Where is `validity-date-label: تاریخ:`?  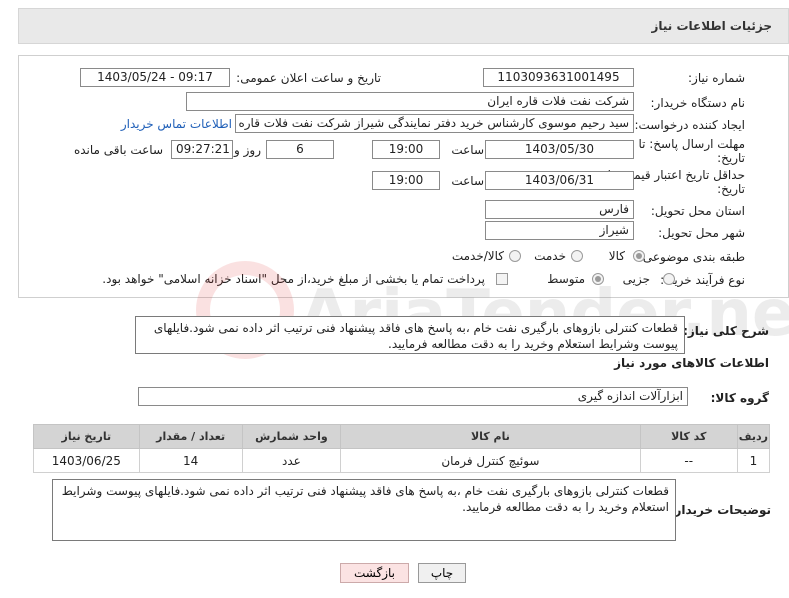
validity-date-label: تاریخ: is located at coordinates (731, 189).